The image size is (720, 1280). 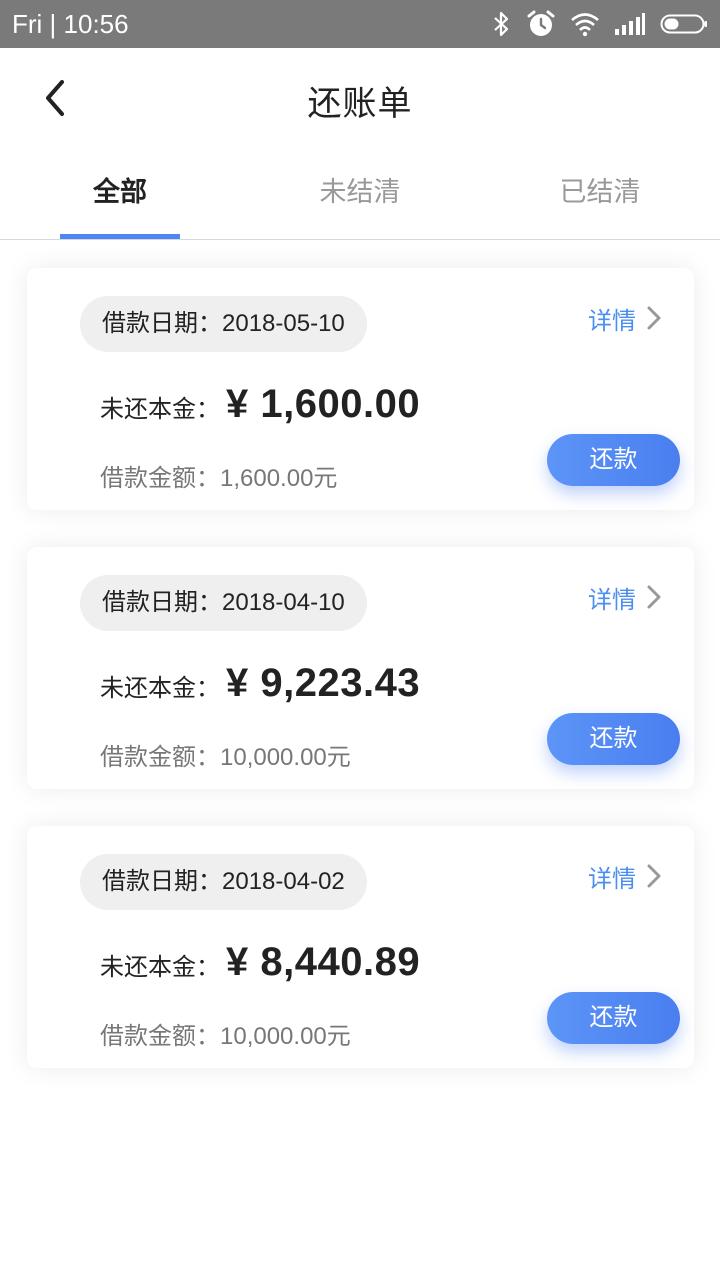 I want to click on status-time: Fri | 10:56, so click(x=70, y=23).